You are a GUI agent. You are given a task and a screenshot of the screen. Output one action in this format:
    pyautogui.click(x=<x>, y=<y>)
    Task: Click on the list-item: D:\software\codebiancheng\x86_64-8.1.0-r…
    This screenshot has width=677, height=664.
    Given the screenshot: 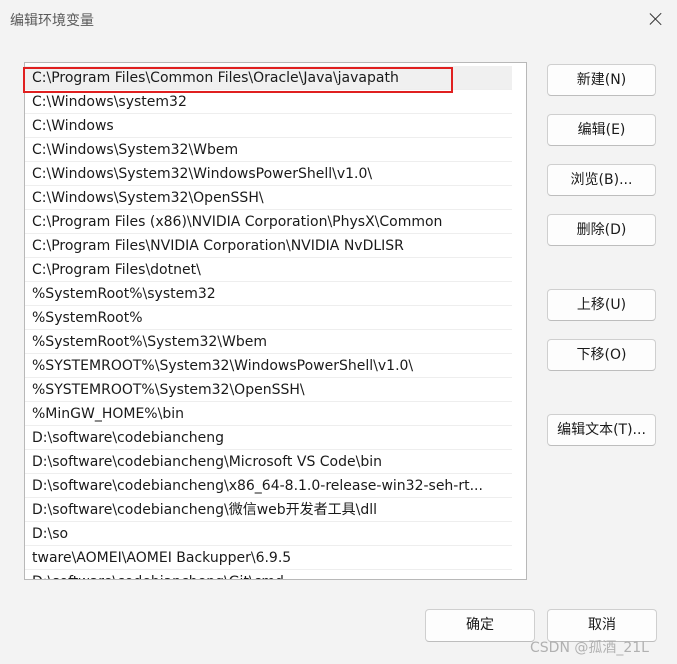 What is the action you would take?
    pyautogui.click(x=268, y=486)
    